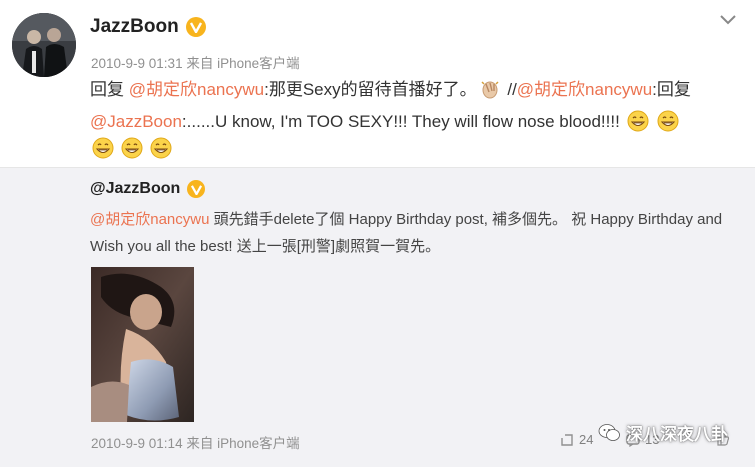 This screenshot has height=467, width=755. I want to click on quoted-username-text: @JazzBoon, so click(135, 189).